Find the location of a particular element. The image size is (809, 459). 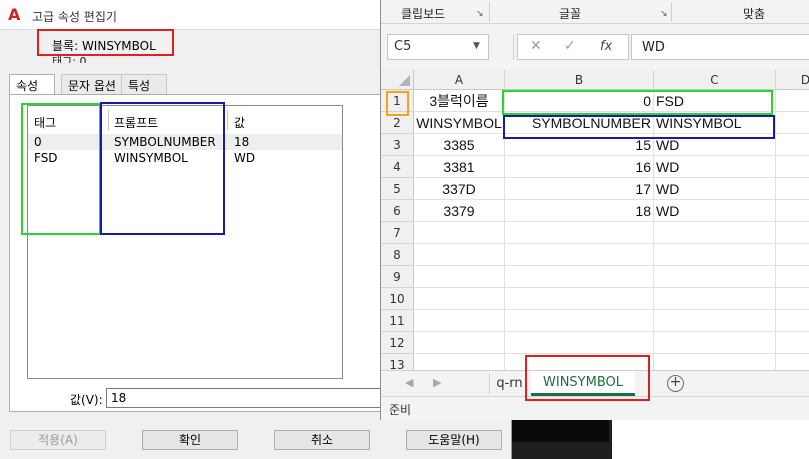

cell-a: 3블럭이름 is located at coordinates (459, 101).